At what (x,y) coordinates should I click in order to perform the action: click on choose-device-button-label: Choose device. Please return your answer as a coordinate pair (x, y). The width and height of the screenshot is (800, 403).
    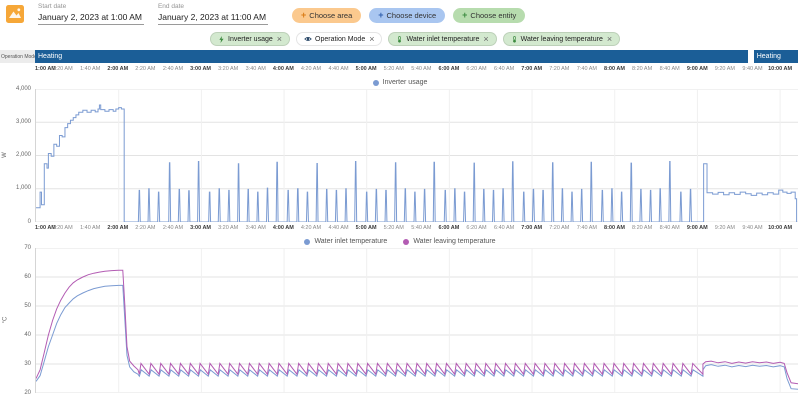
    Looking at the image, I should click on (411, 15).